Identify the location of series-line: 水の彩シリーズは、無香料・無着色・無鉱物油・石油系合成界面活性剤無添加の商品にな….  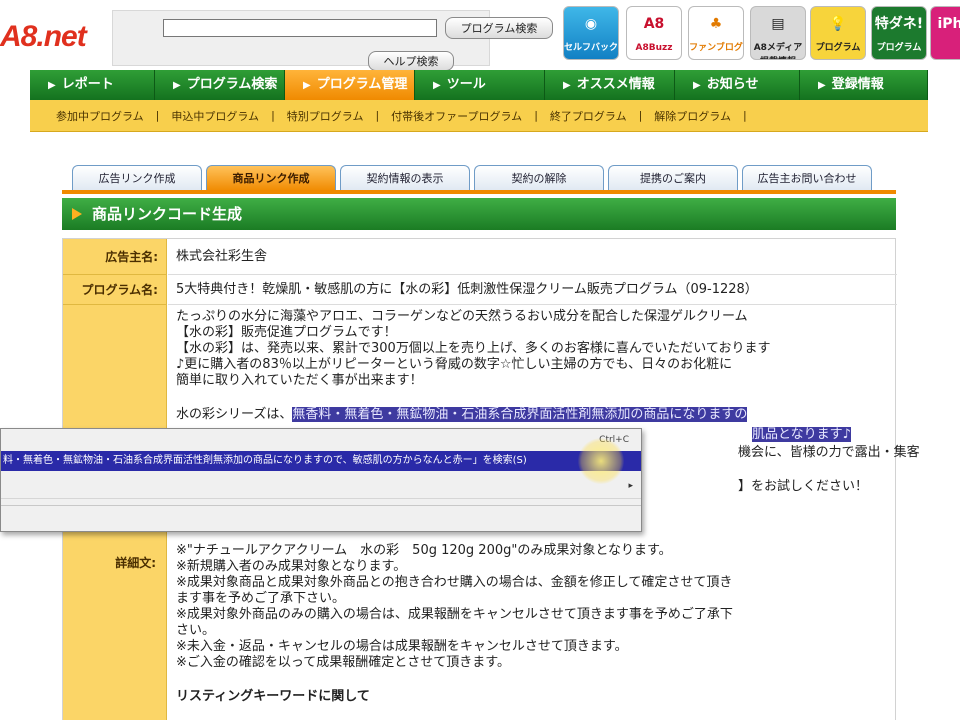
(534, 415).